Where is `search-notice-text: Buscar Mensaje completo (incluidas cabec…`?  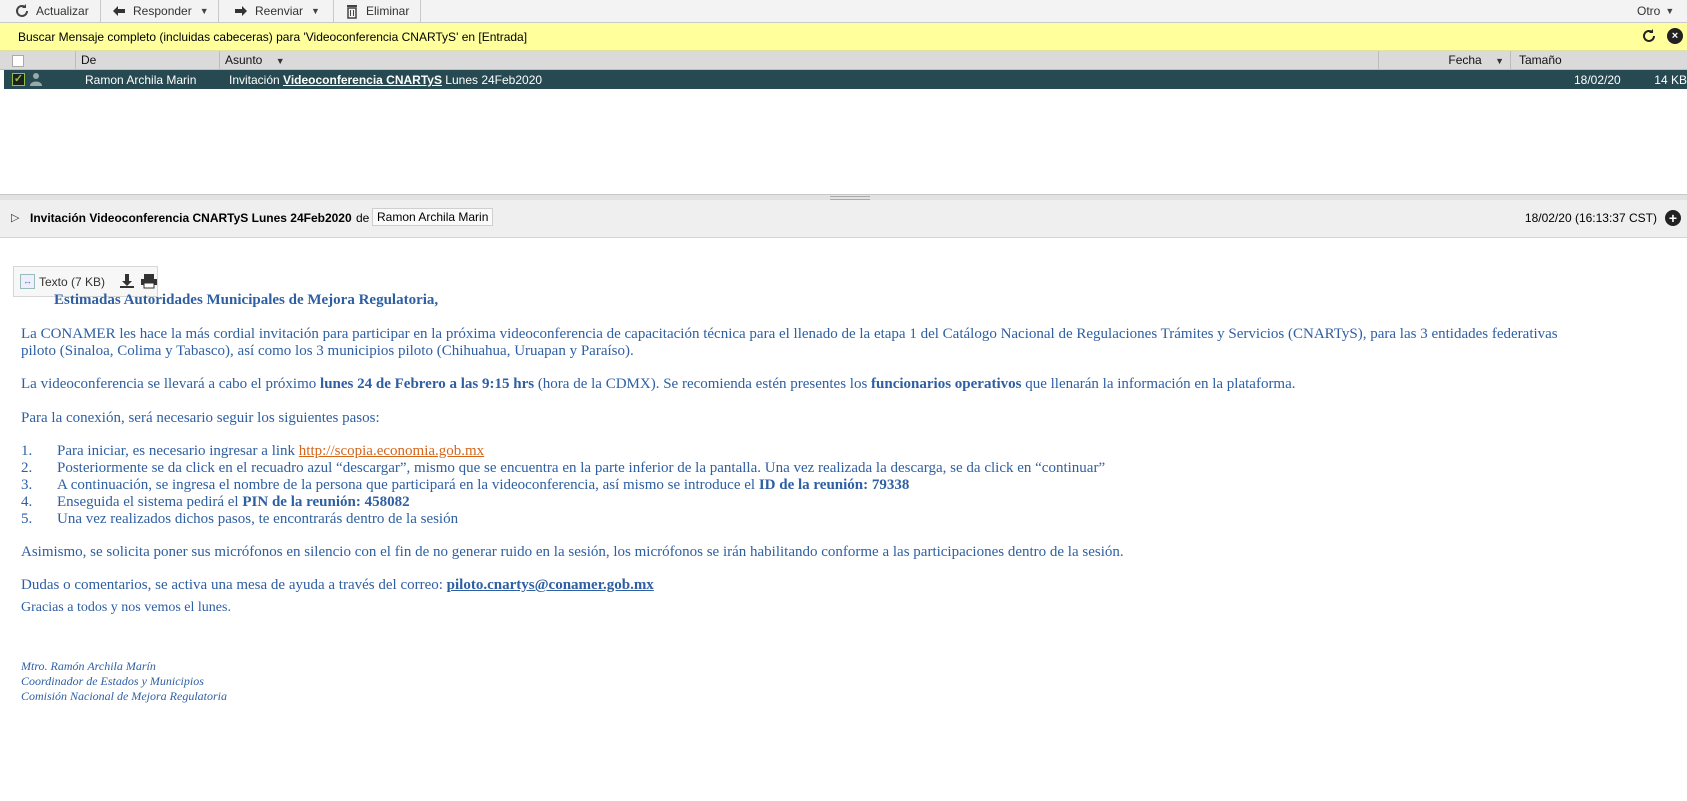 search-notice-text: Buscar Mensaje completo (incluidas cabec… is located at coordinates (273, 37).